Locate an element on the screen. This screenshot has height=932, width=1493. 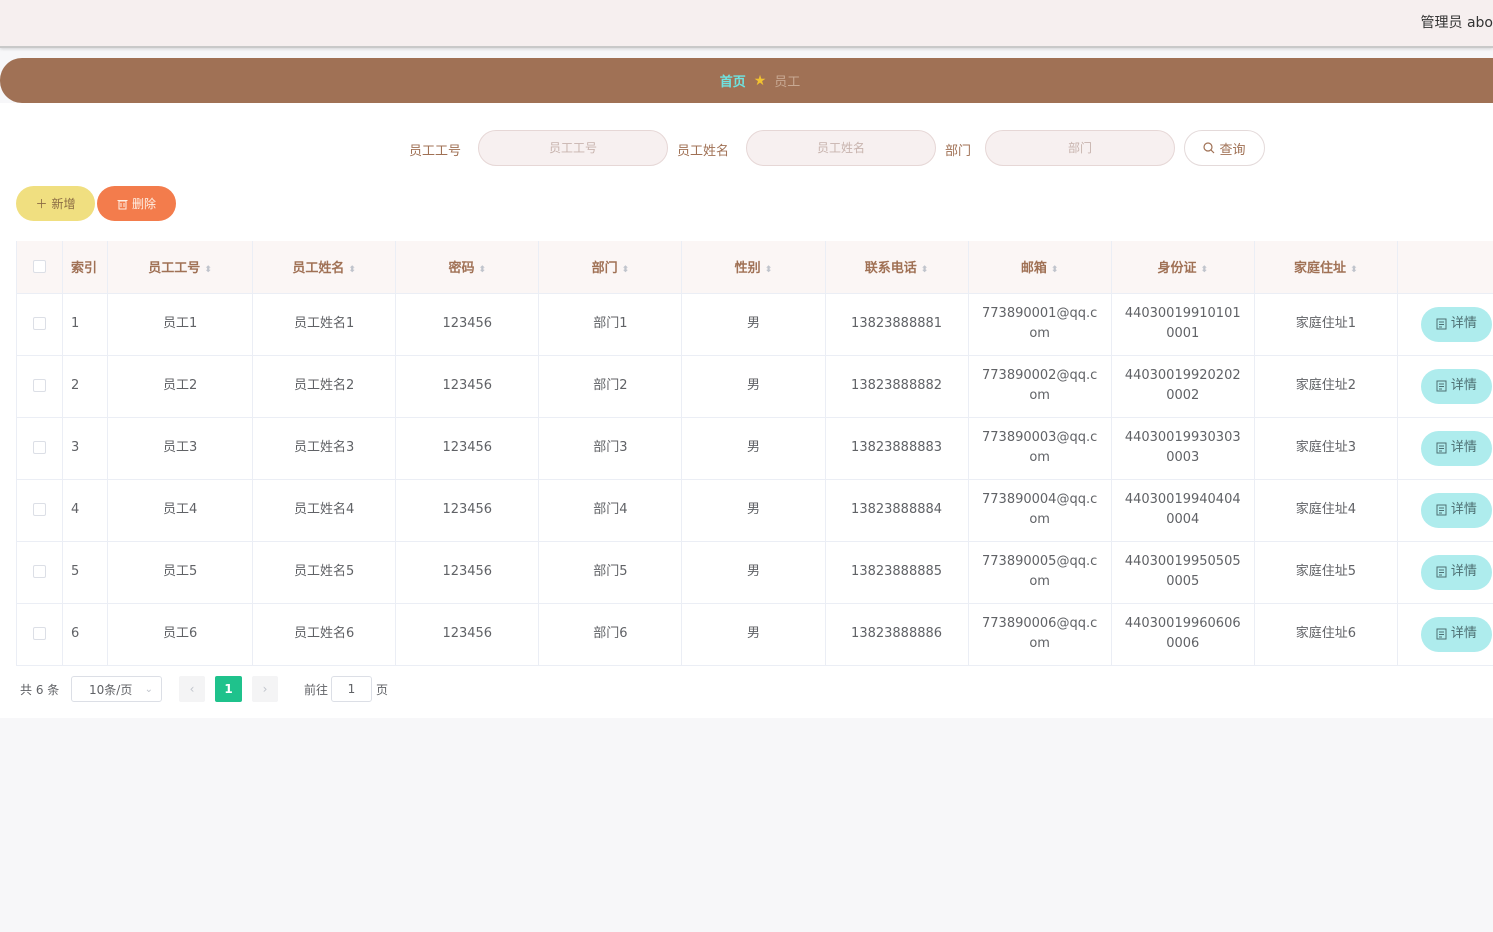
cell-name: 员工姓名4 is located at coordinates (324, 510).